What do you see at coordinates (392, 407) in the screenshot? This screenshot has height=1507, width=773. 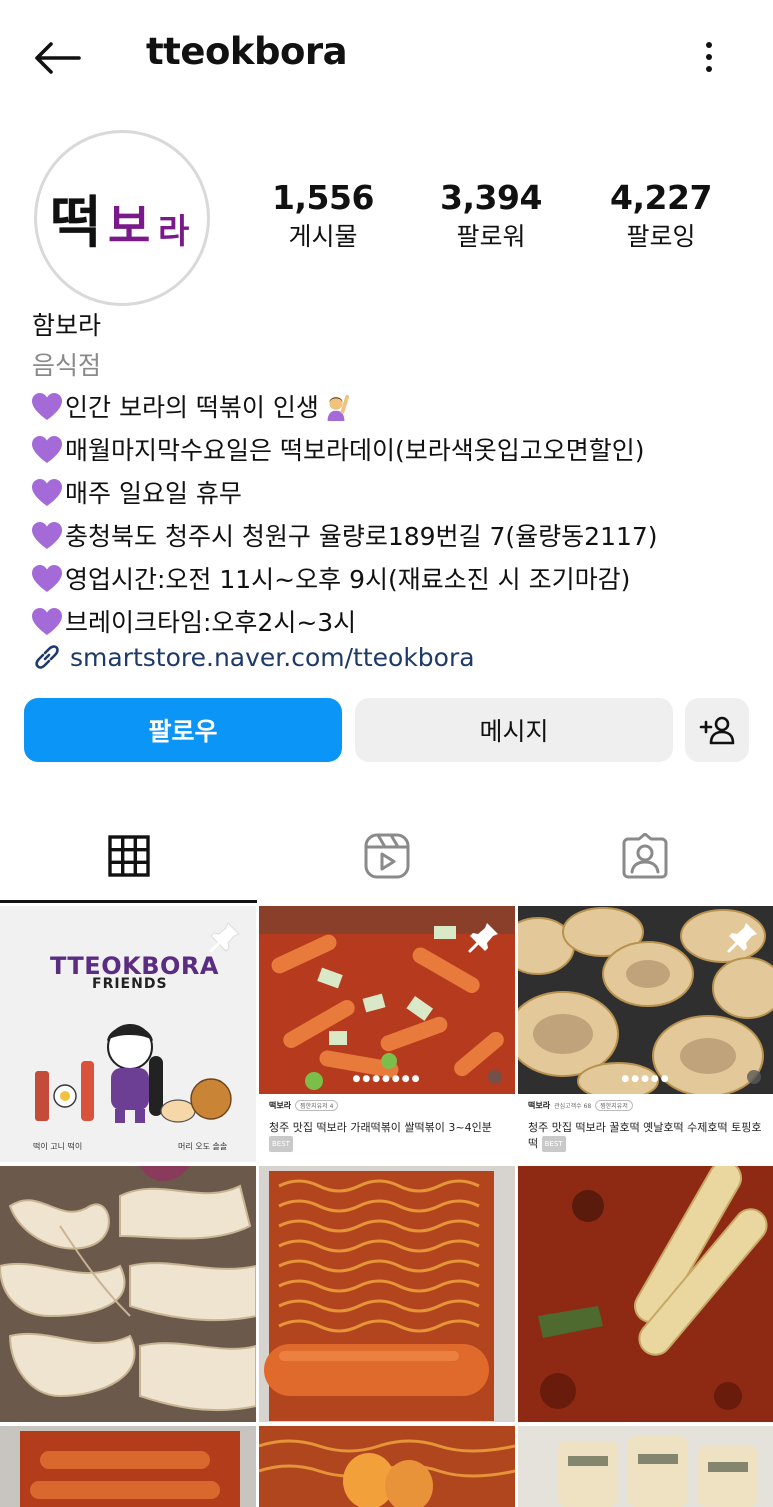 I see `bio-line: 인간 보라의 떡볶이 인생` at bounding box center [392, 407].